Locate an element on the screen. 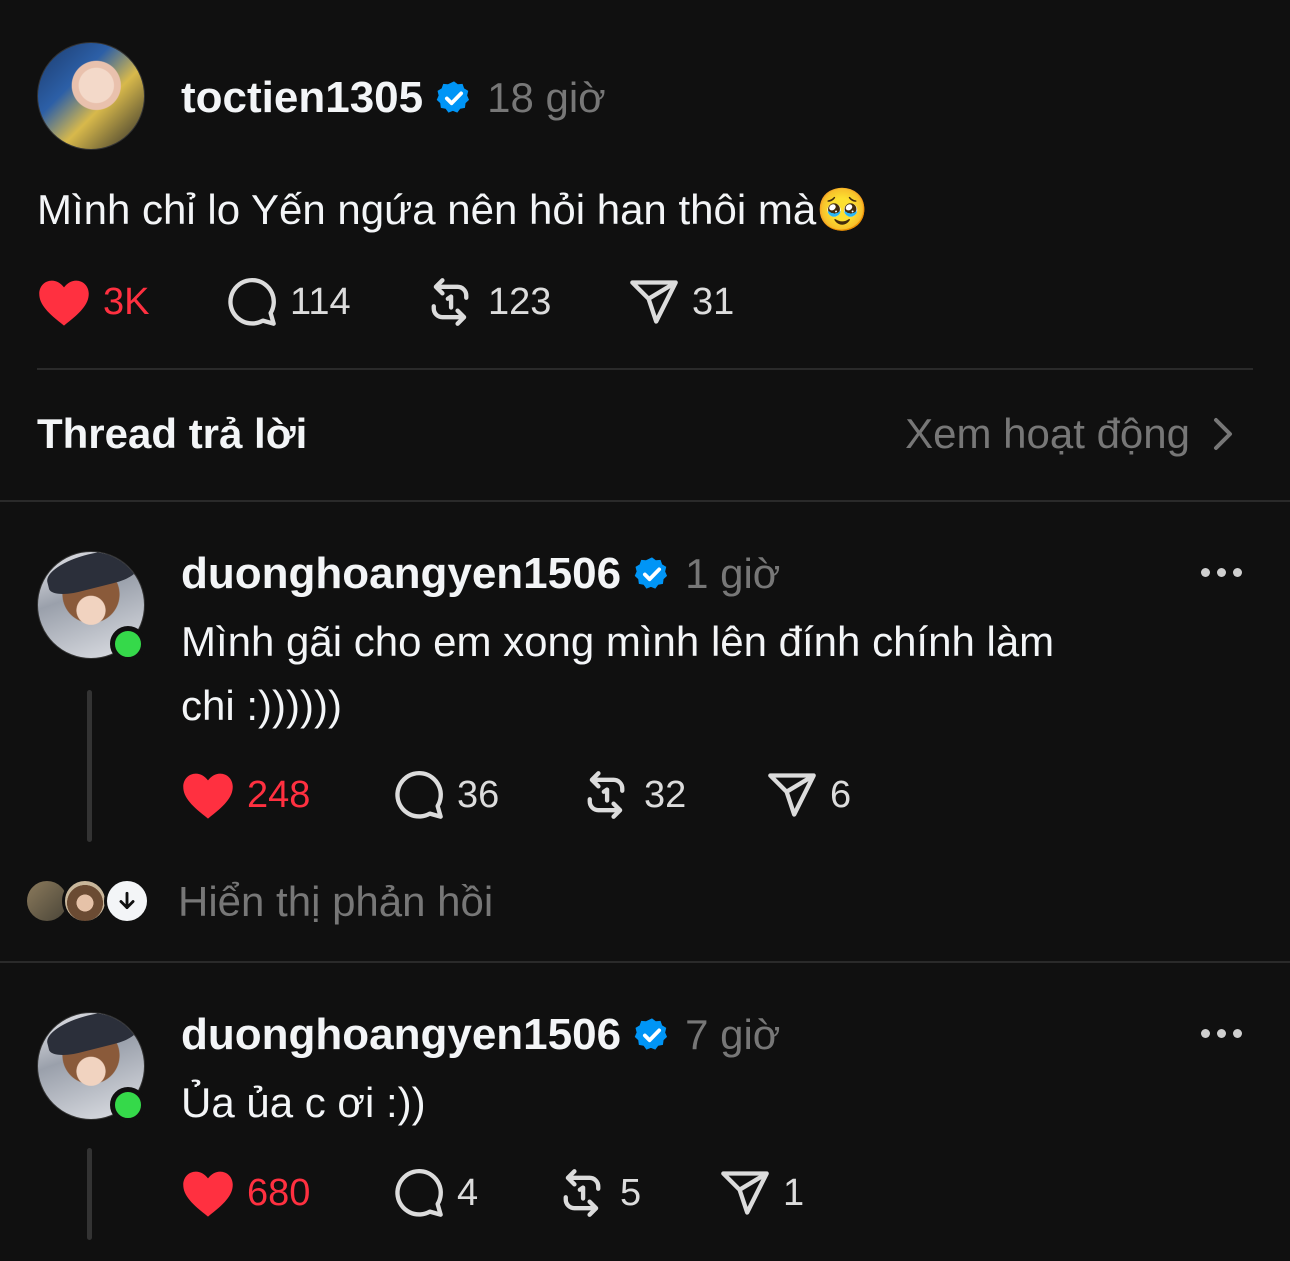 This screenshot has height=1261, width=1290. arrow-down-icon is located at coordinates (127, 901).